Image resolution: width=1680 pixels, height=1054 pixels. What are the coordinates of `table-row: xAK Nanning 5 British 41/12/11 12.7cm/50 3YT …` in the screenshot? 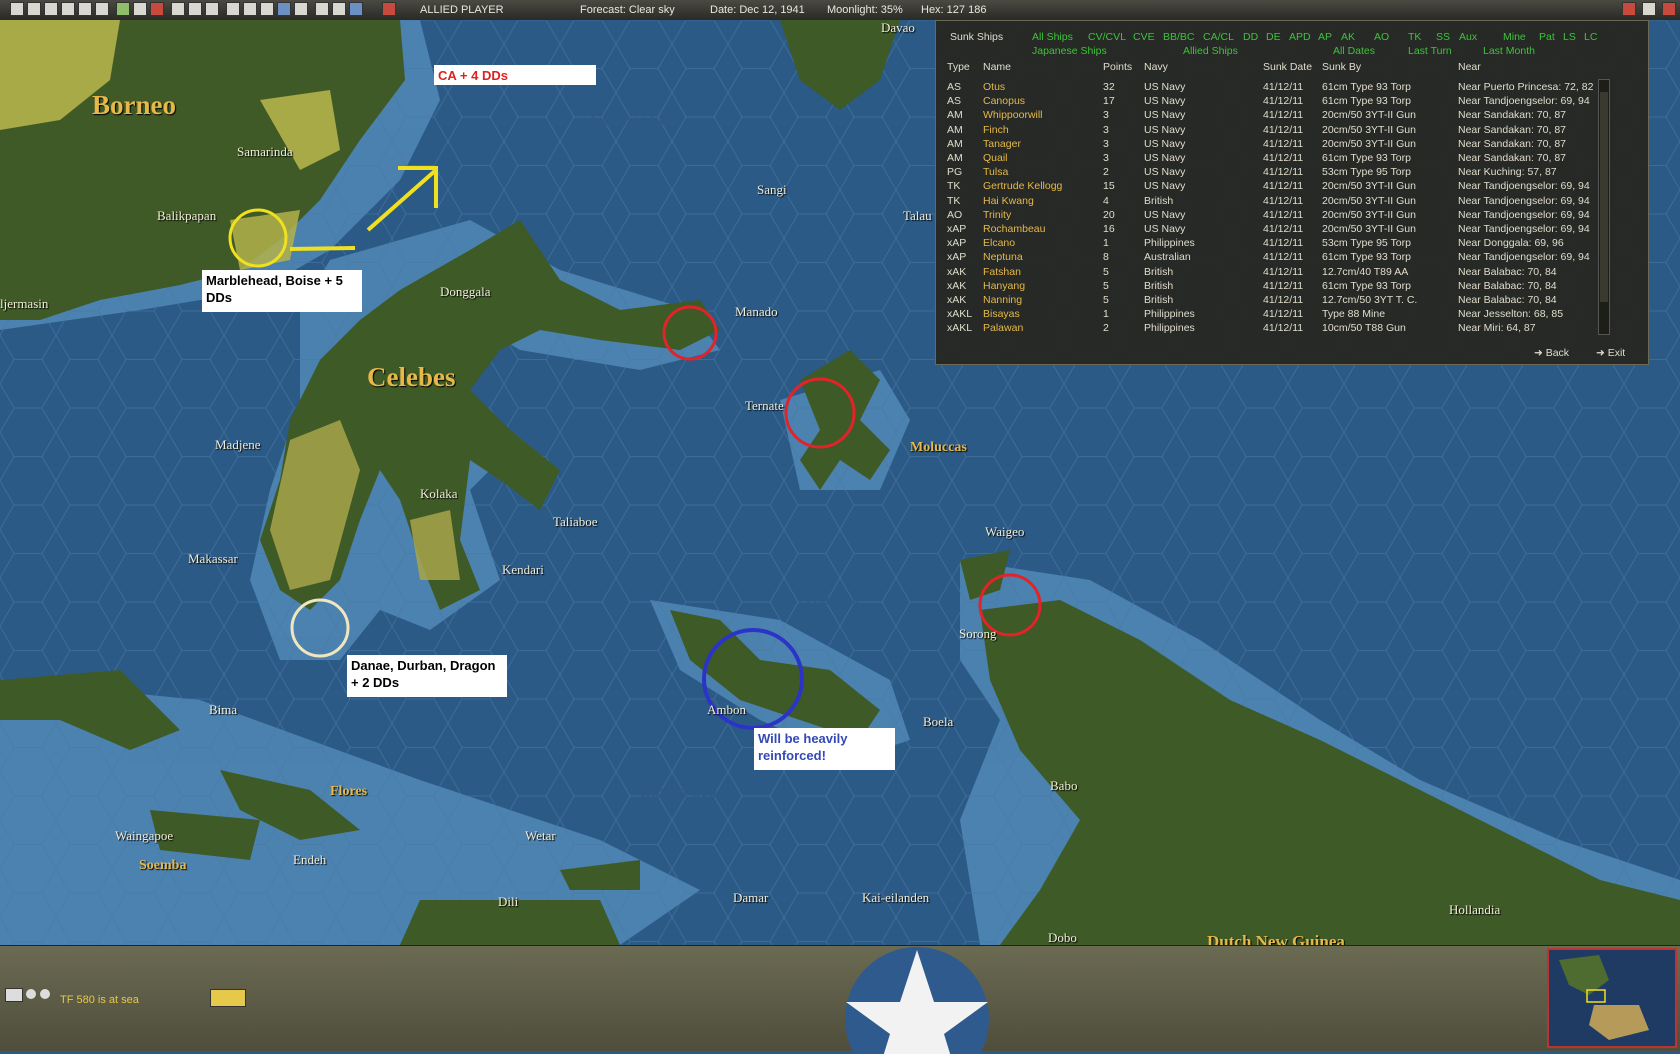 It's located at (1286, 301).